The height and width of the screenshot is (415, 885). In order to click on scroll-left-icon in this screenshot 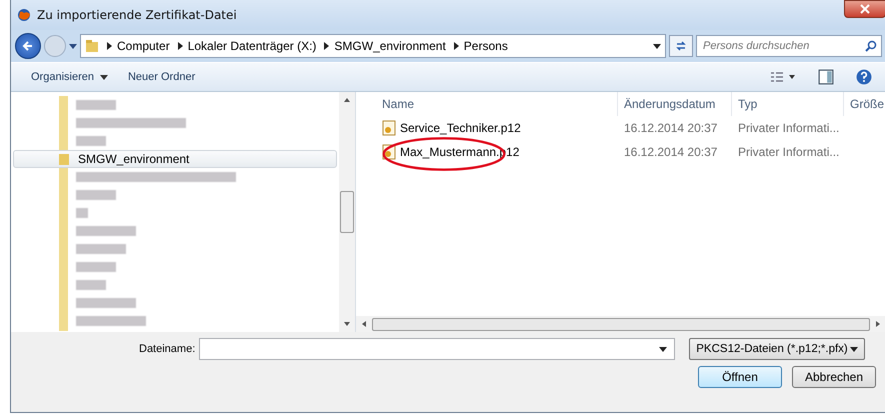, I will do `click(364, 324)`.